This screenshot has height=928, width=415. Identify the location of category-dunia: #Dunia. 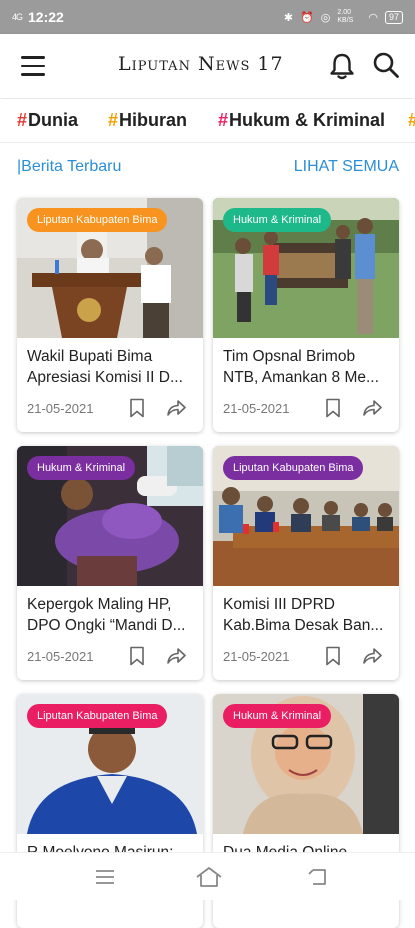
(47, 120).